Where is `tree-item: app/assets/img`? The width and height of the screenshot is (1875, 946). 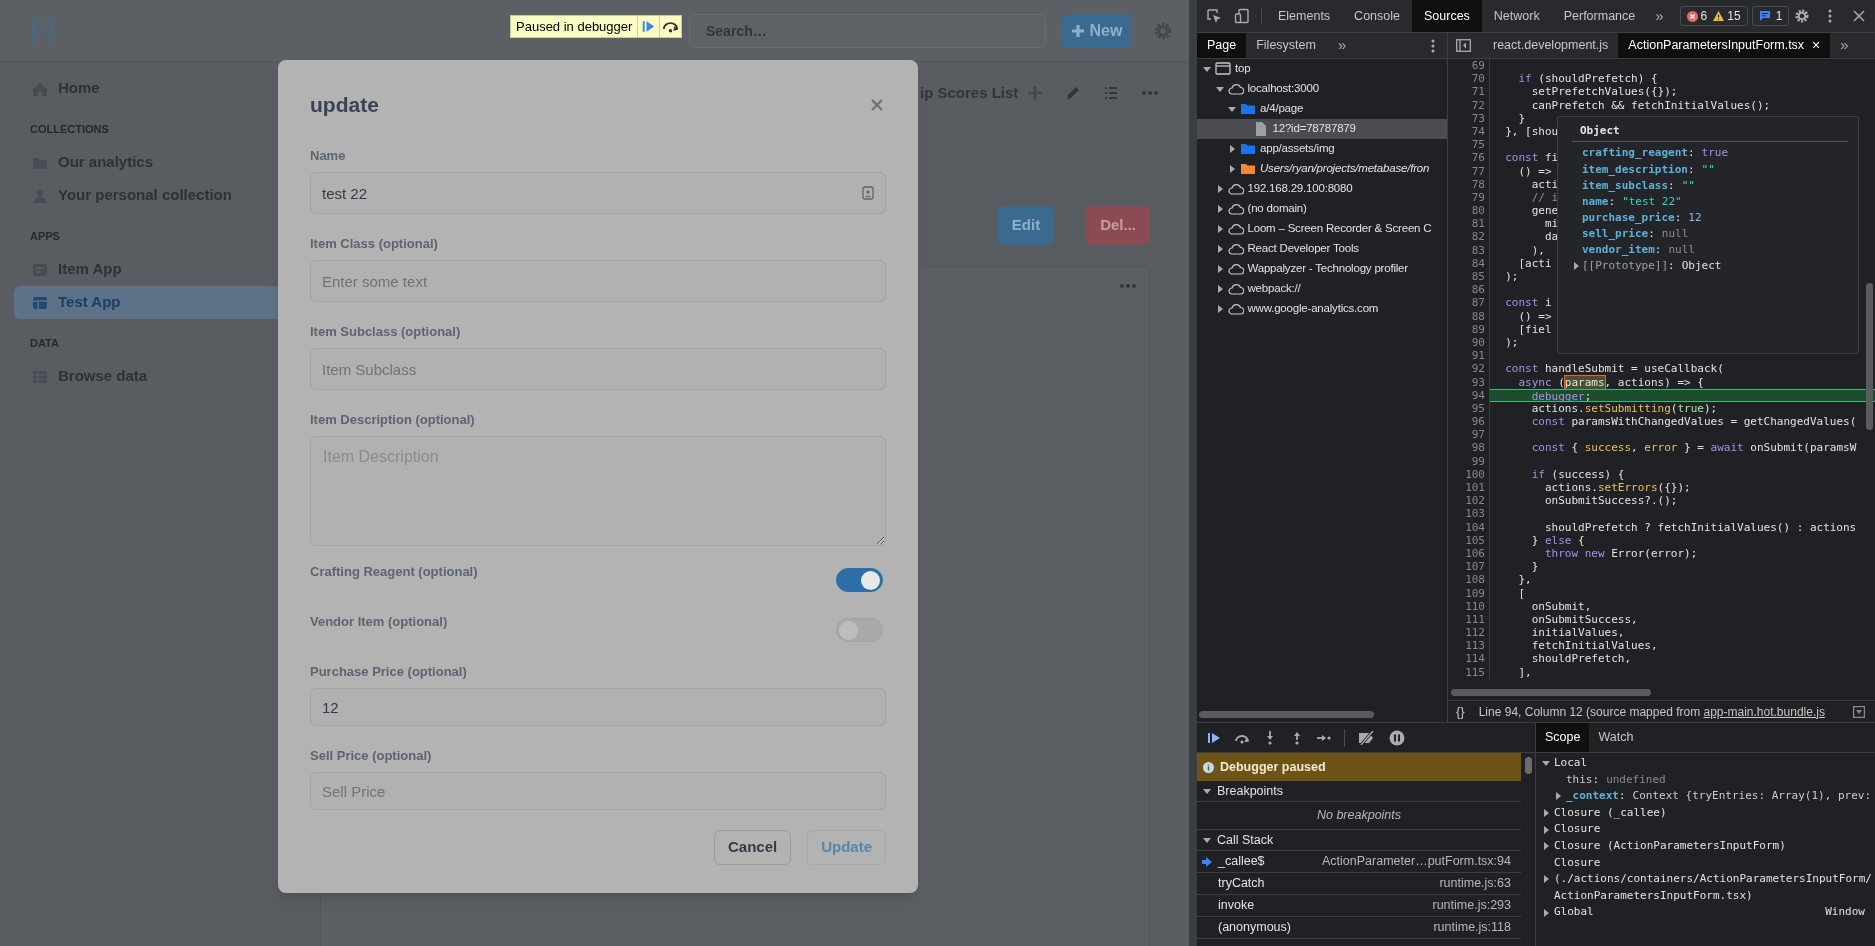
tree-item: app/assets/img is located at coordinates (1322, 149).